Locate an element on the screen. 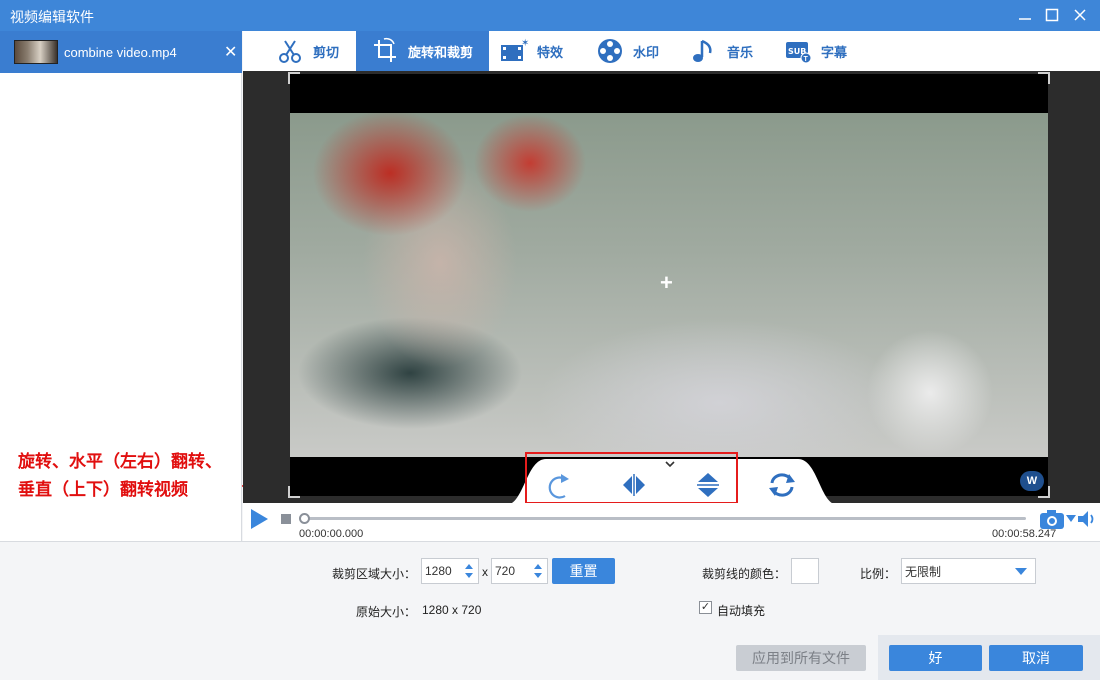 This screenshot has width=1100, height=680. autofill-checkbox: ✓ is located at coordinates (705, 607).